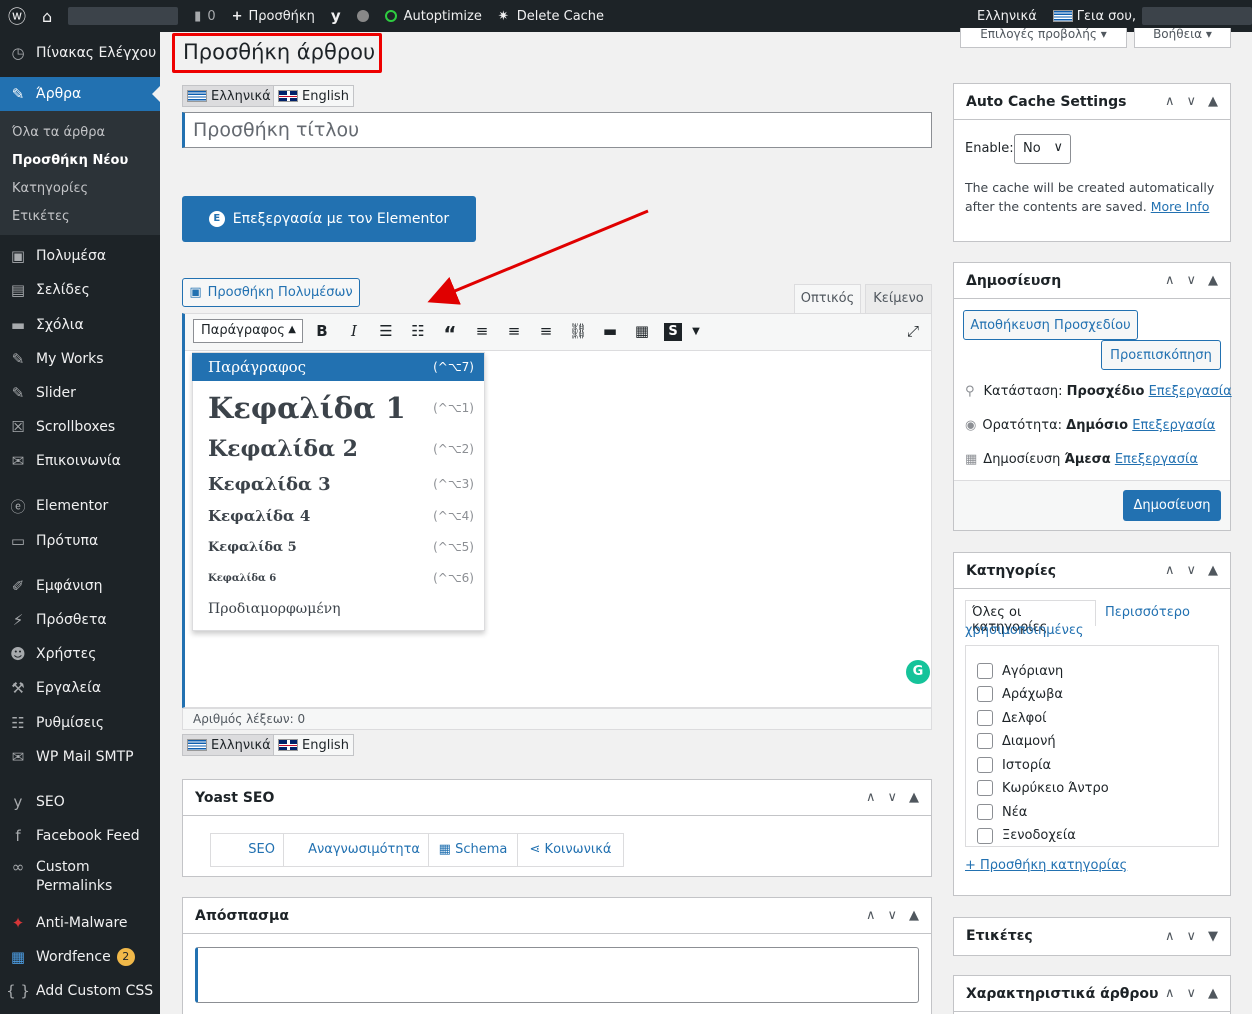  What do you see at coordinates (473, 850) in the screenshot?
I see `yoast-tab-schema: ▦ Schema` at bounding box center [473, 850].